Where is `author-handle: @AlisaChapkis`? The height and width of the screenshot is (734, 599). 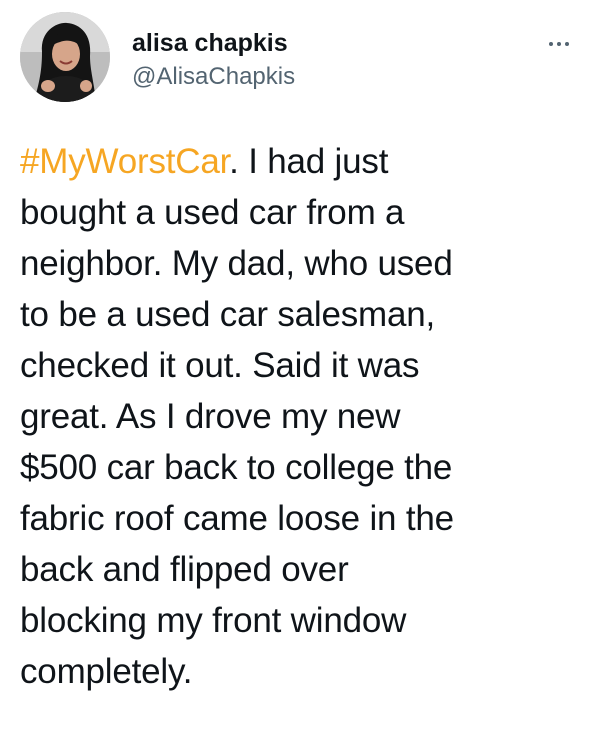 author-handle: @AlisaChapkis is located at coordinates (213, 77).